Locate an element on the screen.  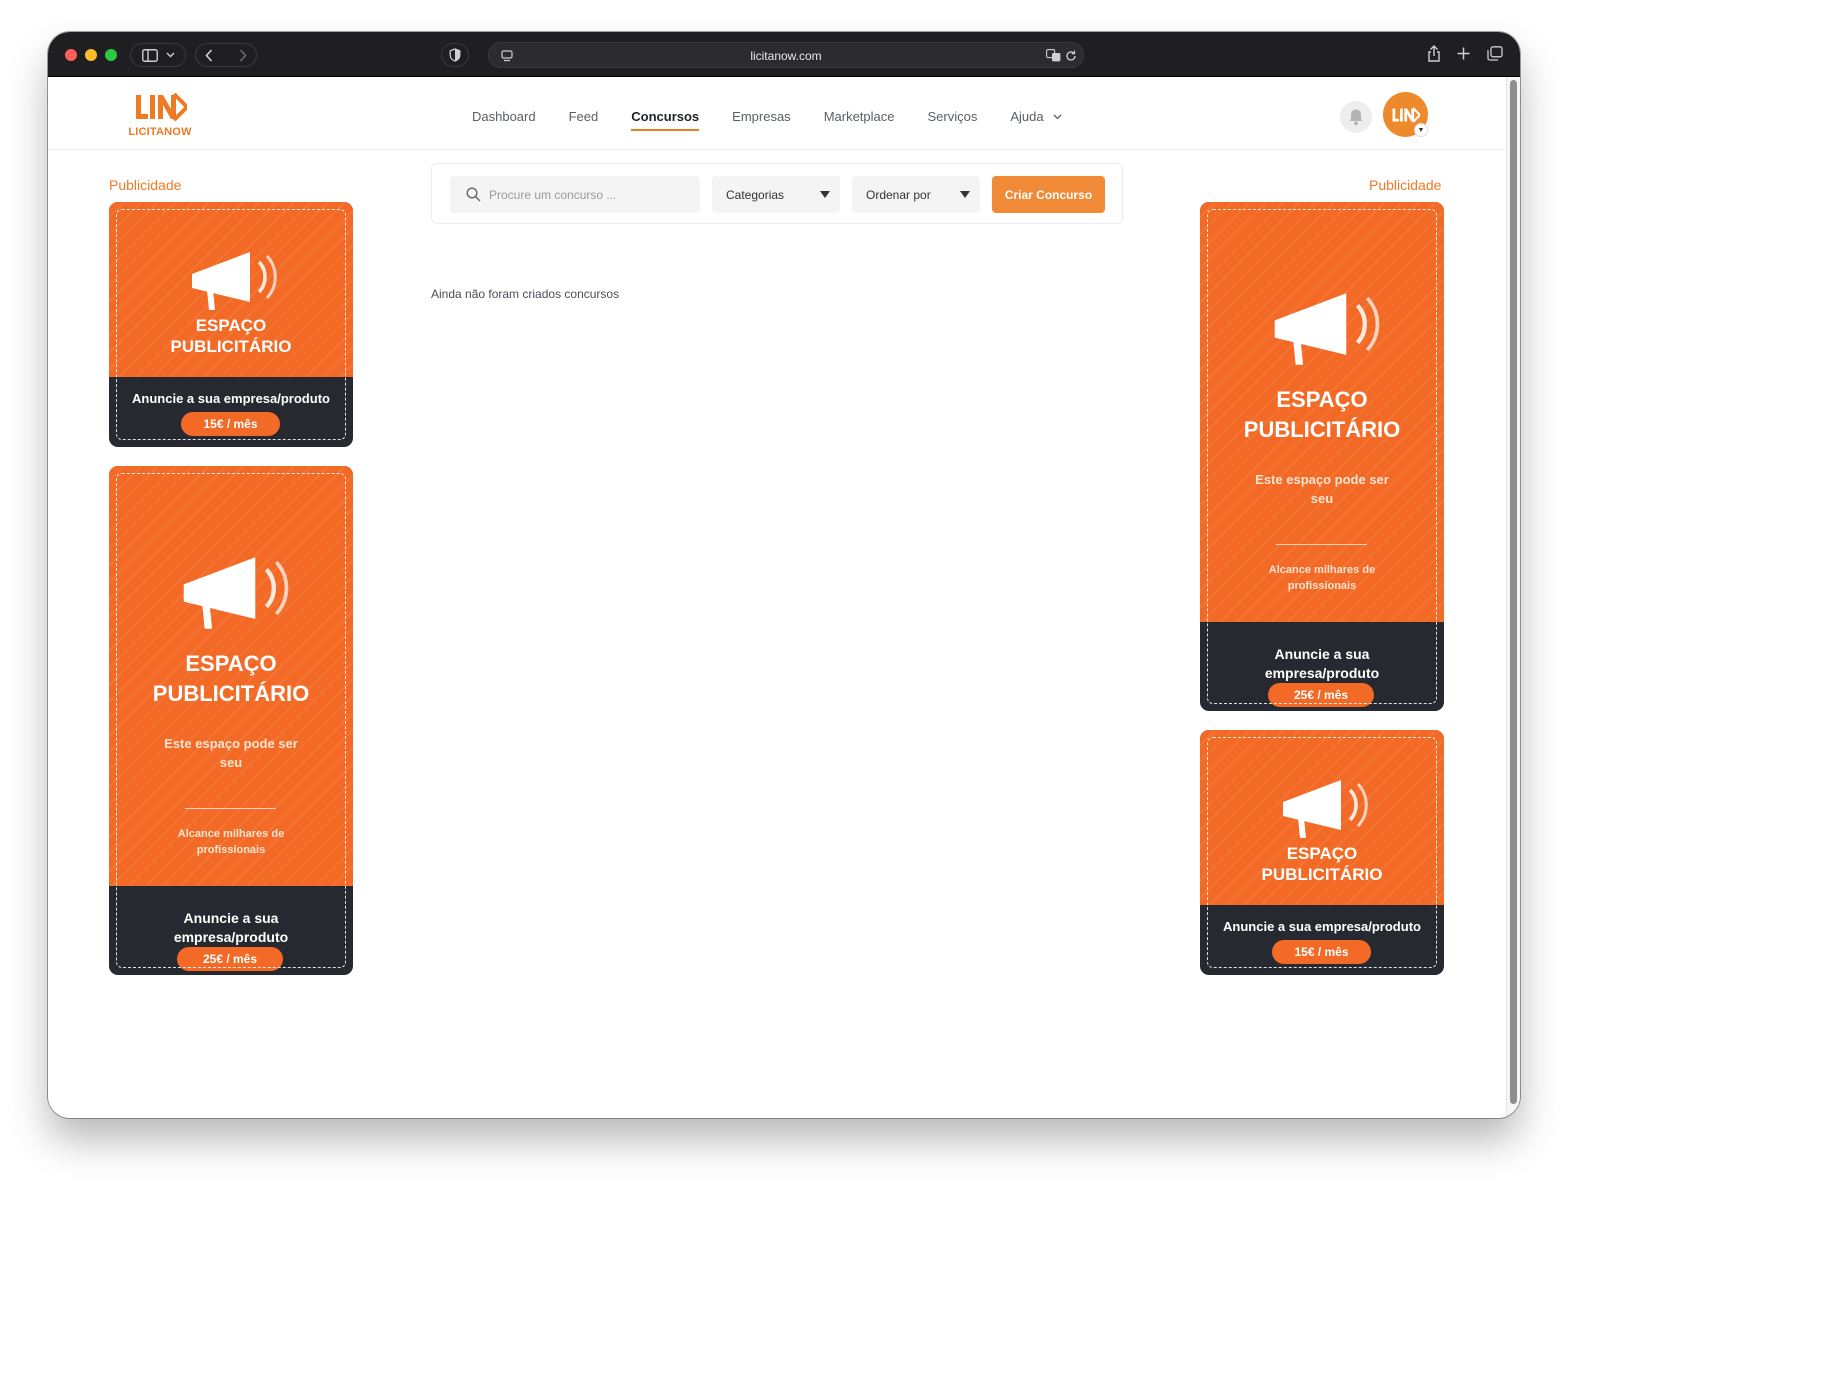
search-icon is located at coordinates (473, 194).